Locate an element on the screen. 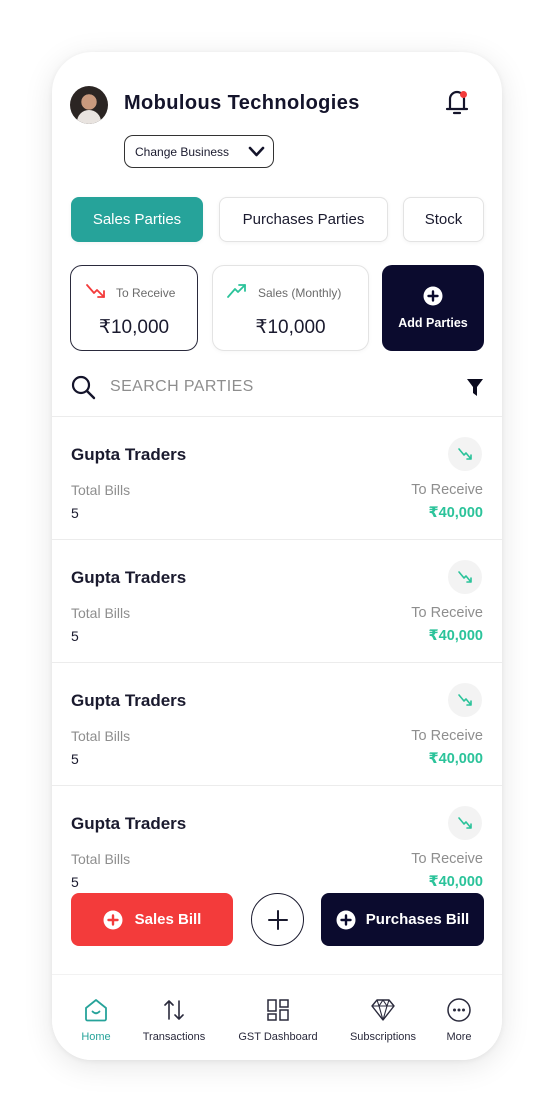 The height and width of the screenshot is (1112, 555). transactions-icon is located at coordinates (174, 1010).